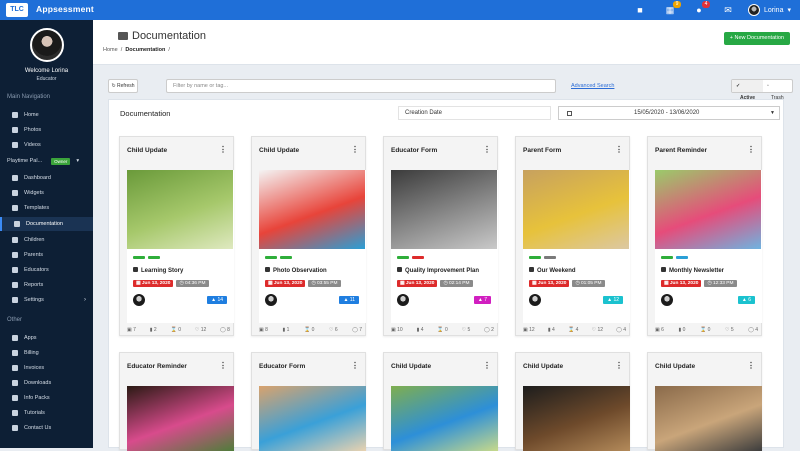  What do you see at coordinates (158, 270) in the screenshot?
I see `card-title: Learning Story` at bounding box center [158, 270].